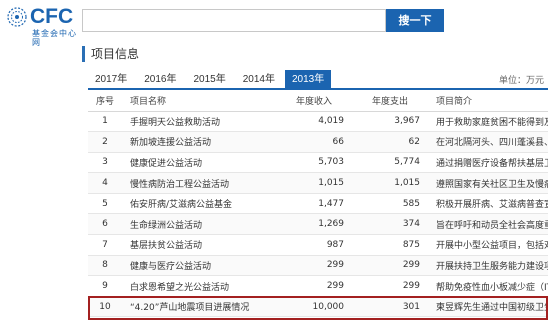 This screenshot has height=326, width=550. What do you see at coordinates (312, 101) in the screenshot?
I see `col-header-income: 年度收入` at bounding box center [312, 101].